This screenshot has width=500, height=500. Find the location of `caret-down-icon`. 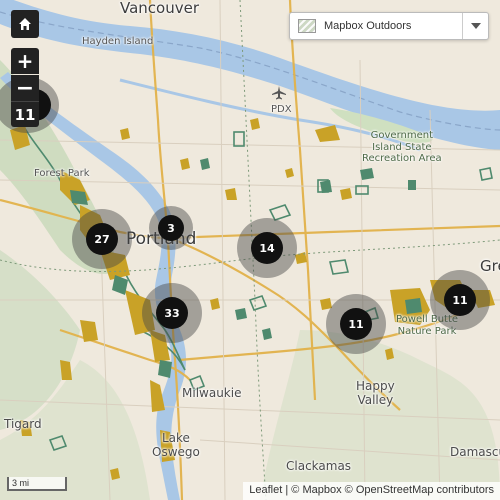

caret-down-icon is located at coordinates (475, 26).